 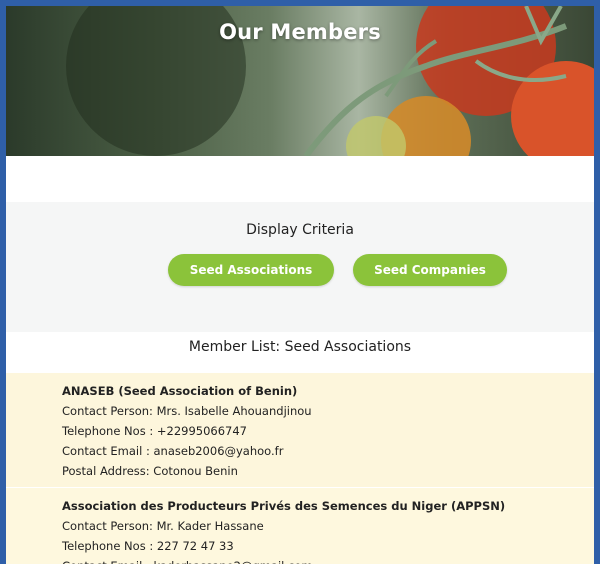 I want to click on member-email: Contact Email : anaseb2006@yahoo.fr, so click(x=173, y=451).